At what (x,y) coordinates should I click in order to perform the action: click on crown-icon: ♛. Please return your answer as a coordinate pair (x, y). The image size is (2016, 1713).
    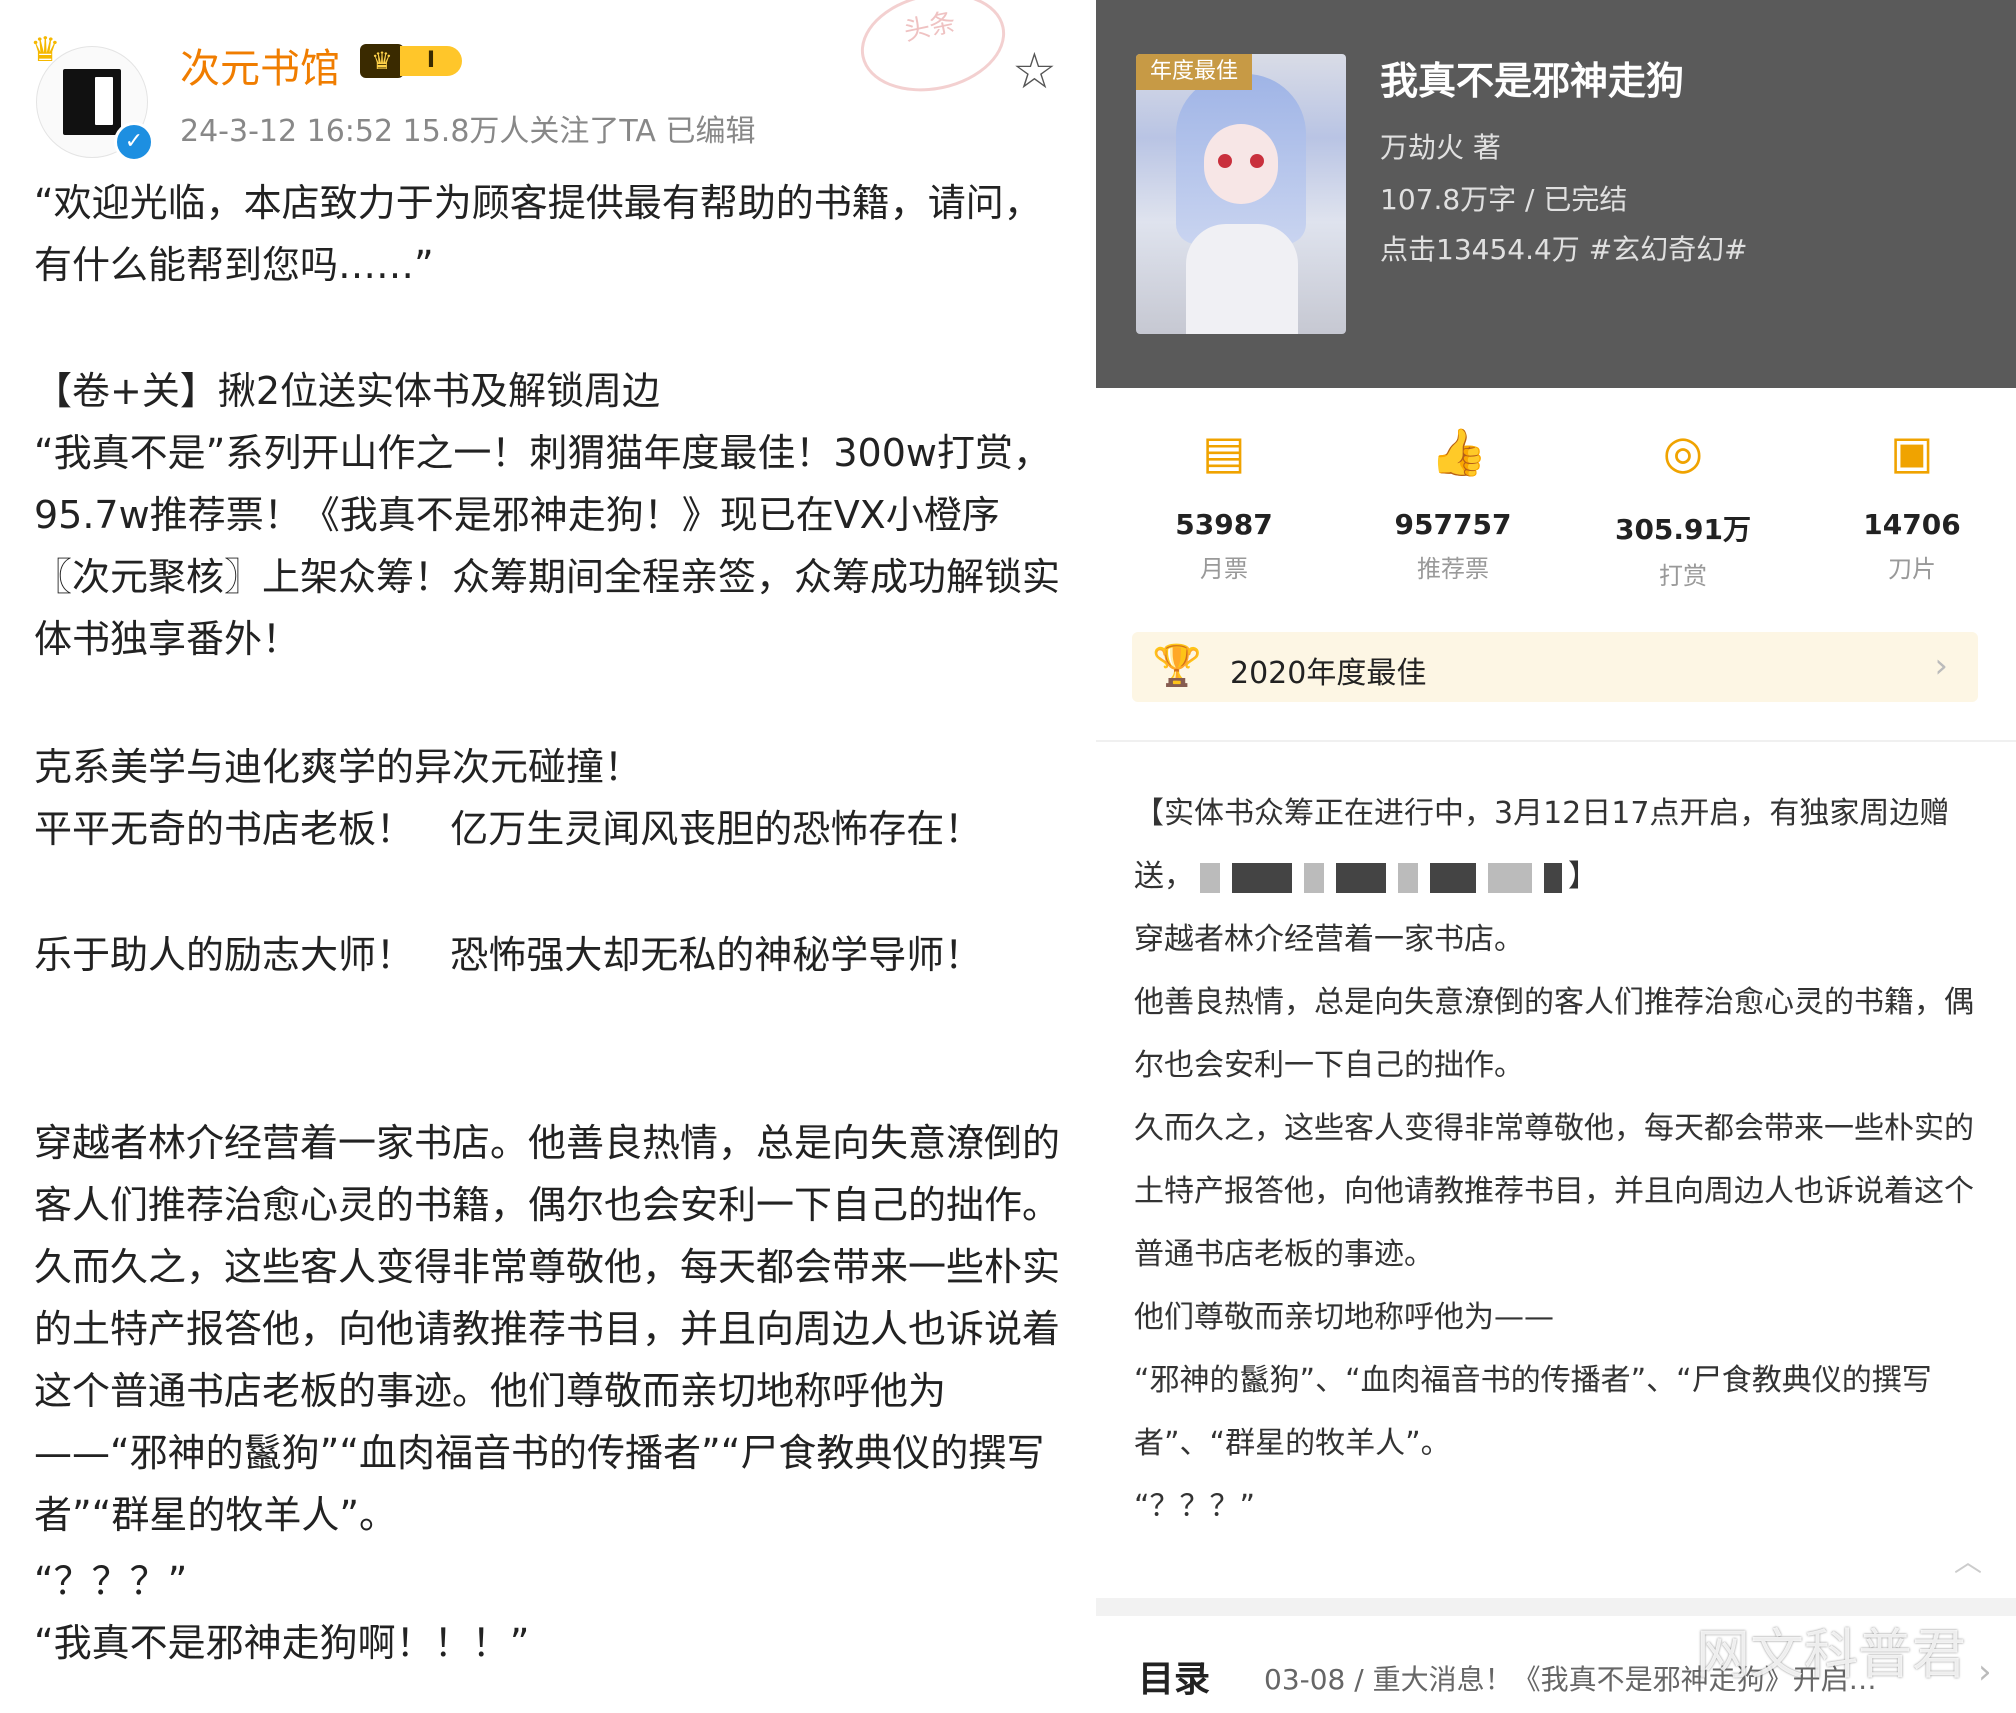
    Looking at the image, I should click on (45, 50).